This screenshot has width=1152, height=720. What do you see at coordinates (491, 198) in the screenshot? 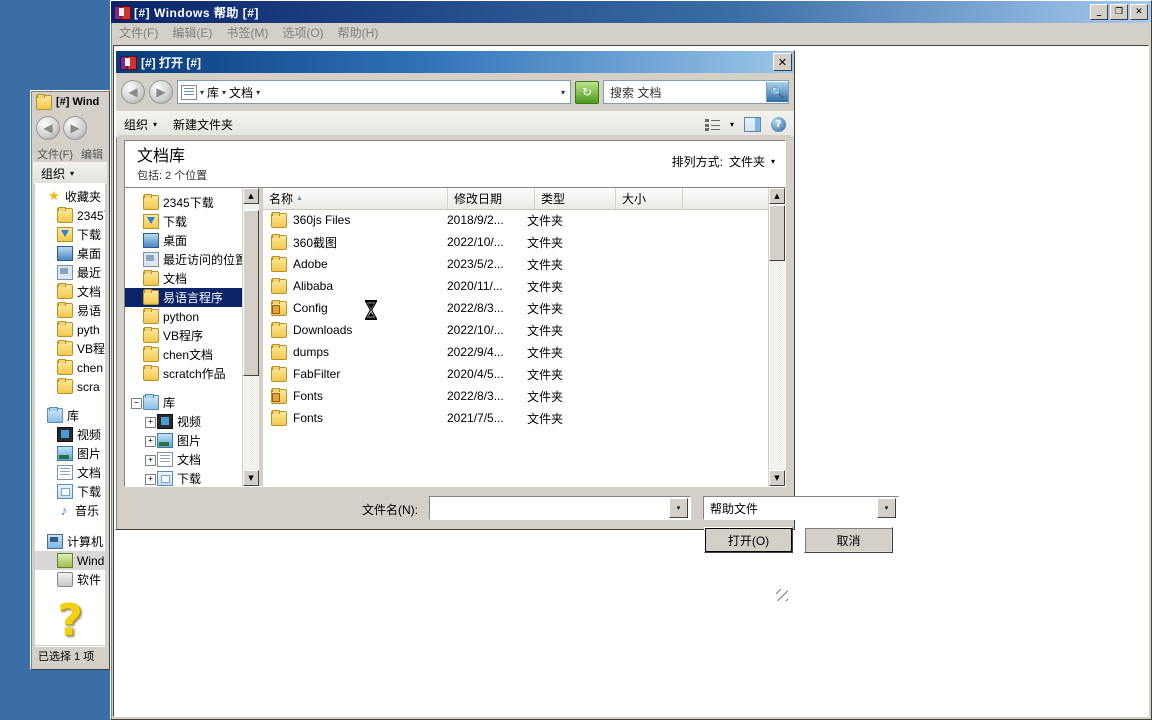
I see `column-header-date: 修改日期` at bounding box center [491, 198].